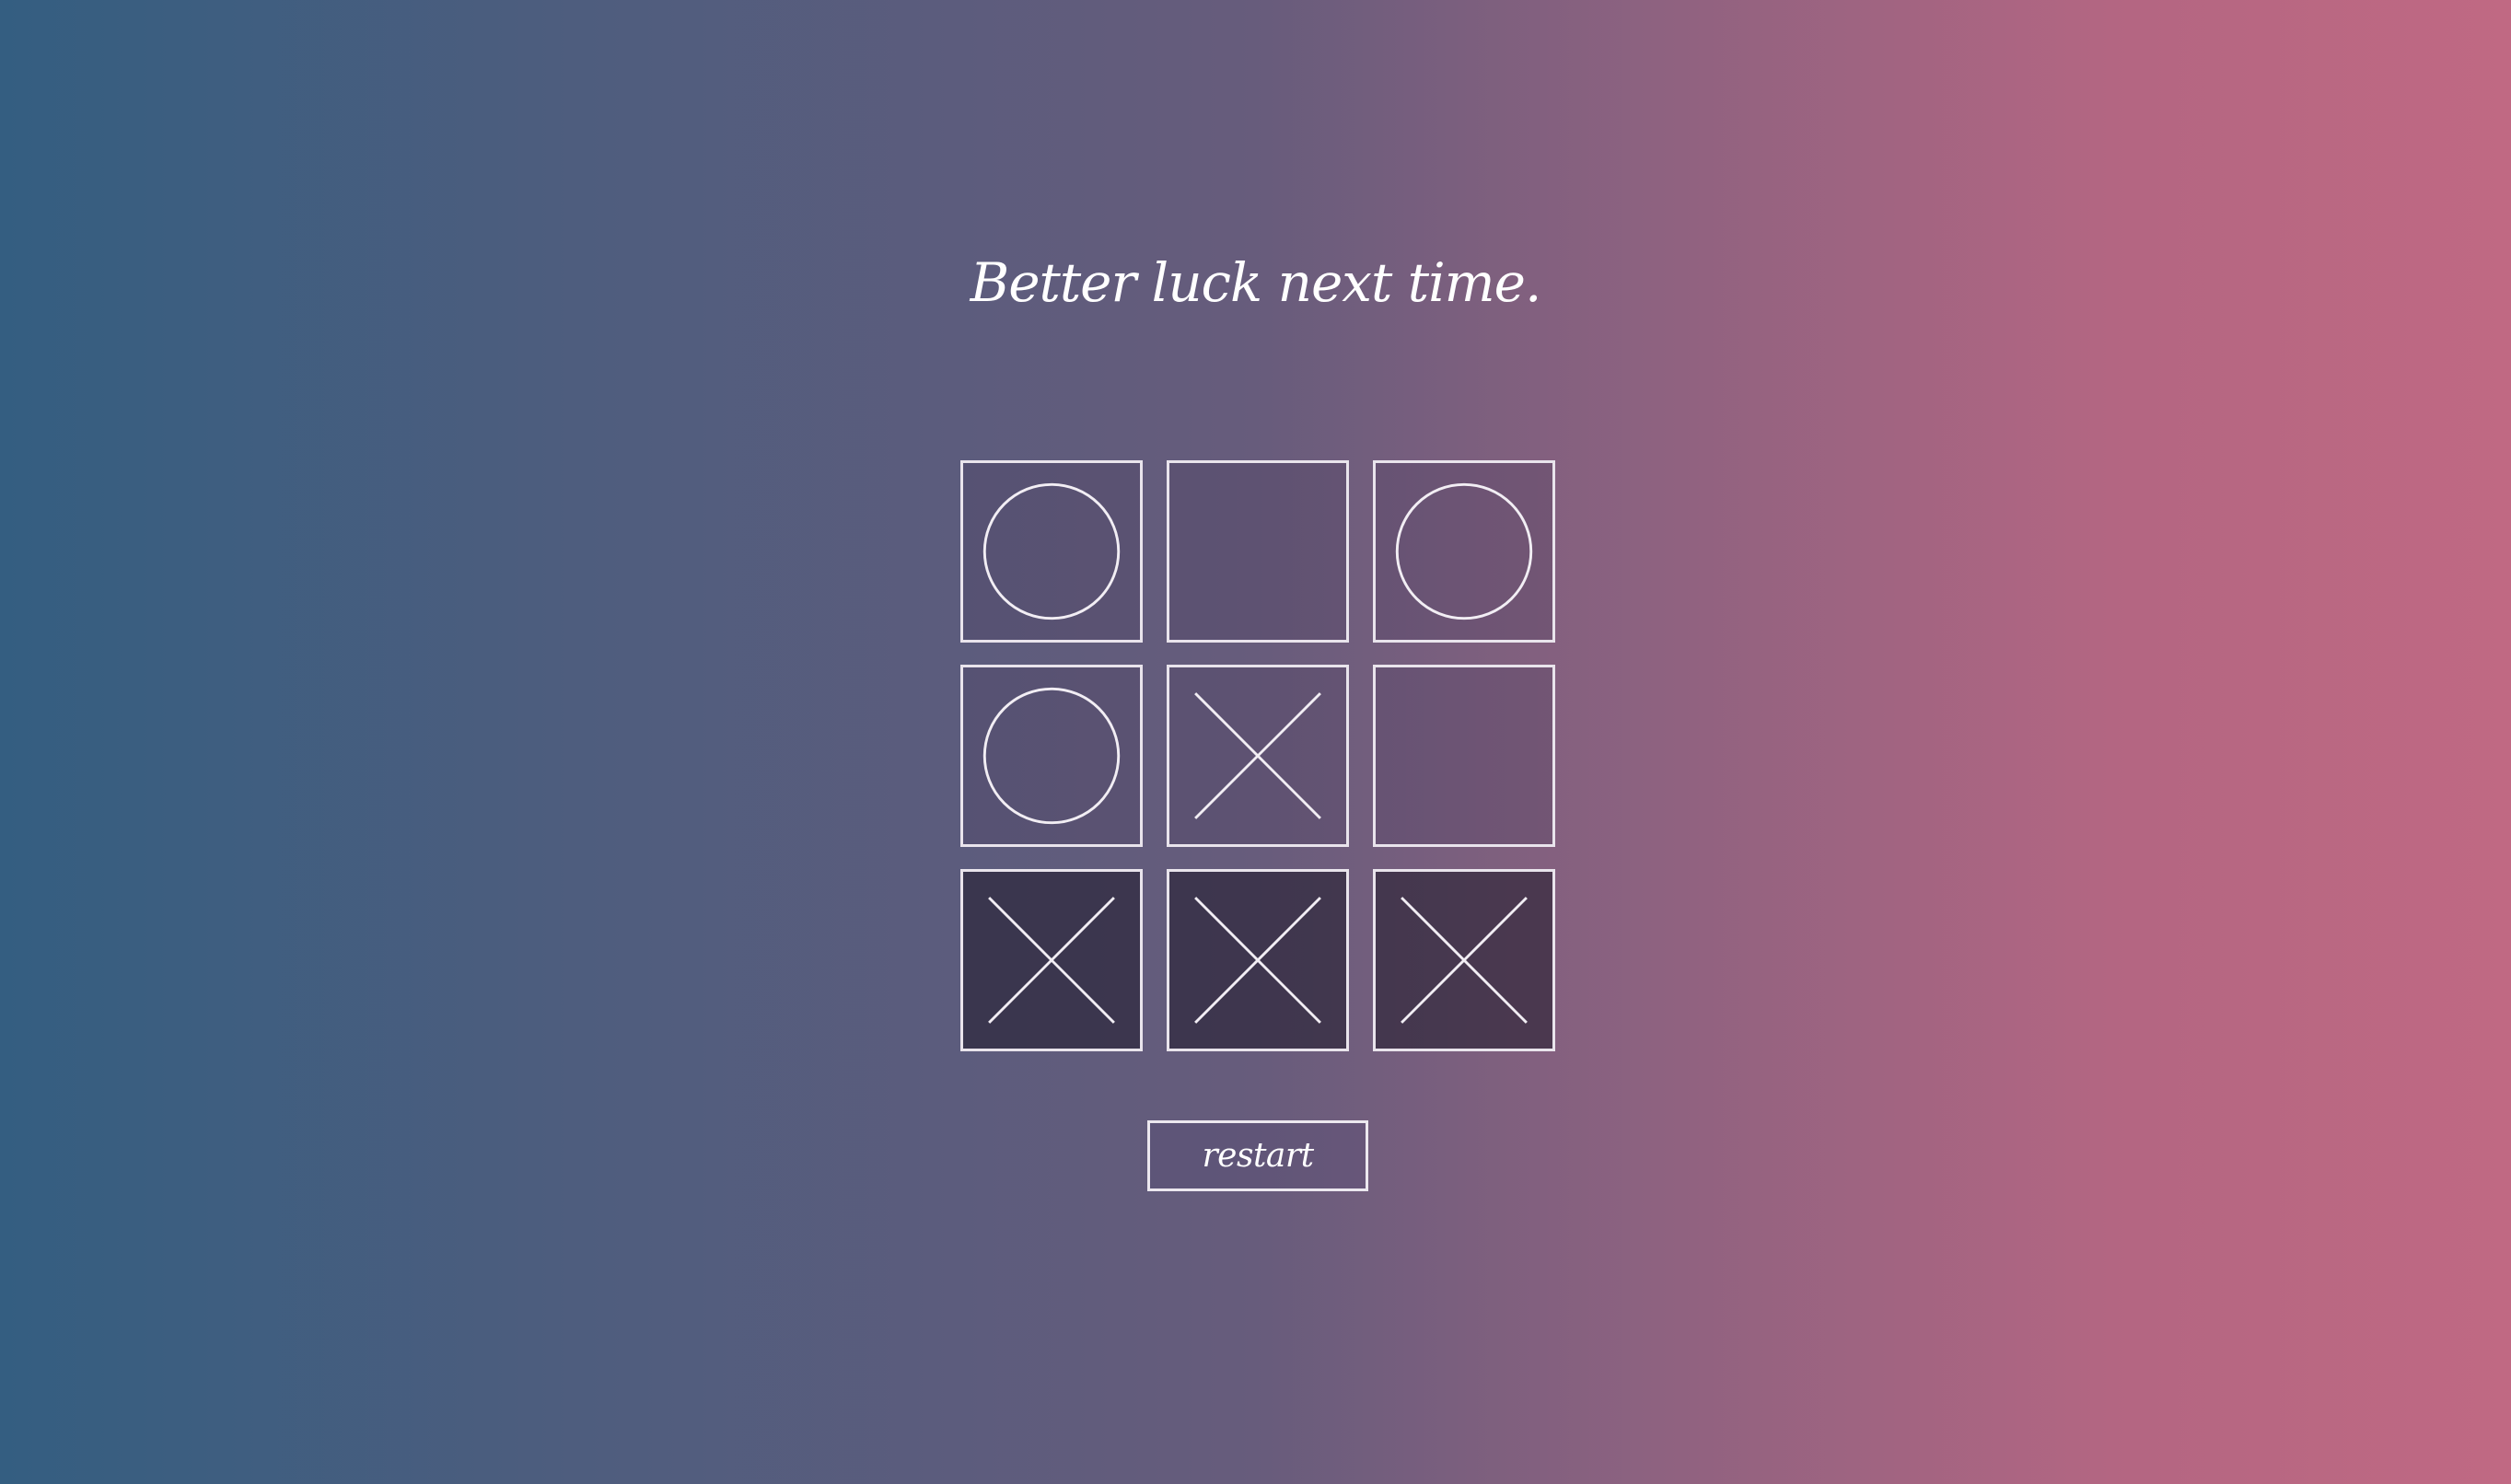 This screenshot has height=1484, width=2511. I want to click on game-status-message: Better luck next time., so click(1256, 282).